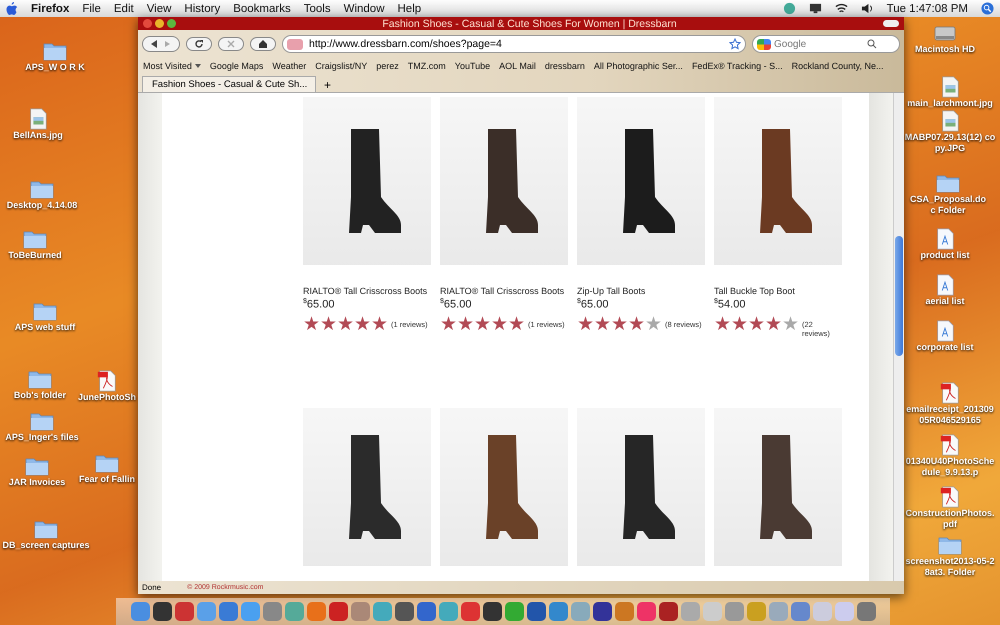 This screenshot has height=625, width=1000. I want to click on minimize-button, so click(159, 23).